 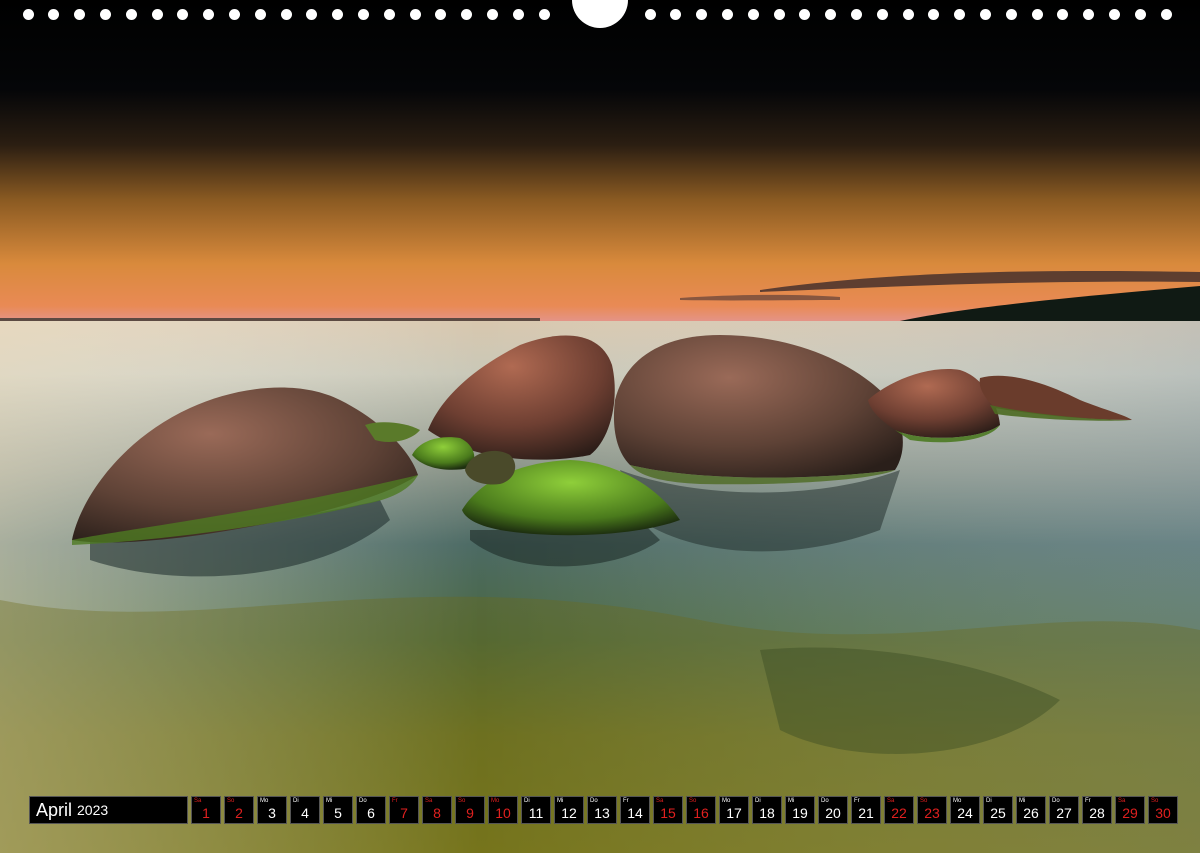 I want to click on day-cell: Do 20, so click(x=833, y=810).